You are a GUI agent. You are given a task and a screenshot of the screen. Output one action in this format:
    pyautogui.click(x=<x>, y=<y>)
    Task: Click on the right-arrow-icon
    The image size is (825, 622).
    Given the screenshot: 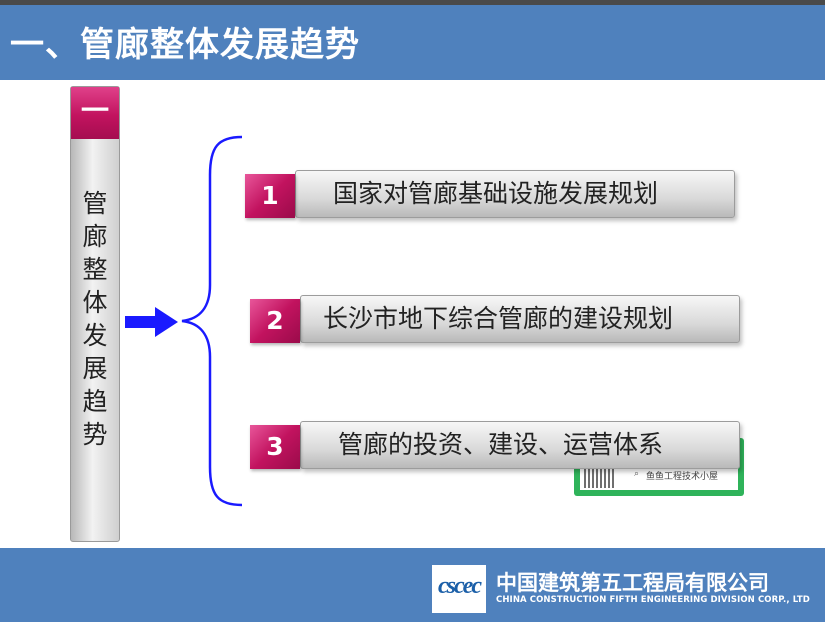 What is the action you would take?
    pyautogui.click(x=151, y=322)
    